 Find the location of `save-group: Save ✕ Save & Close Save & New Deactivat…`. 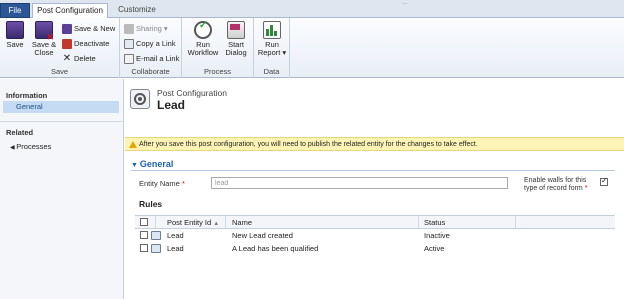

save-group: Save ✕ Save & Close Save & New Deactivat… is located at coordinates (60, 48).